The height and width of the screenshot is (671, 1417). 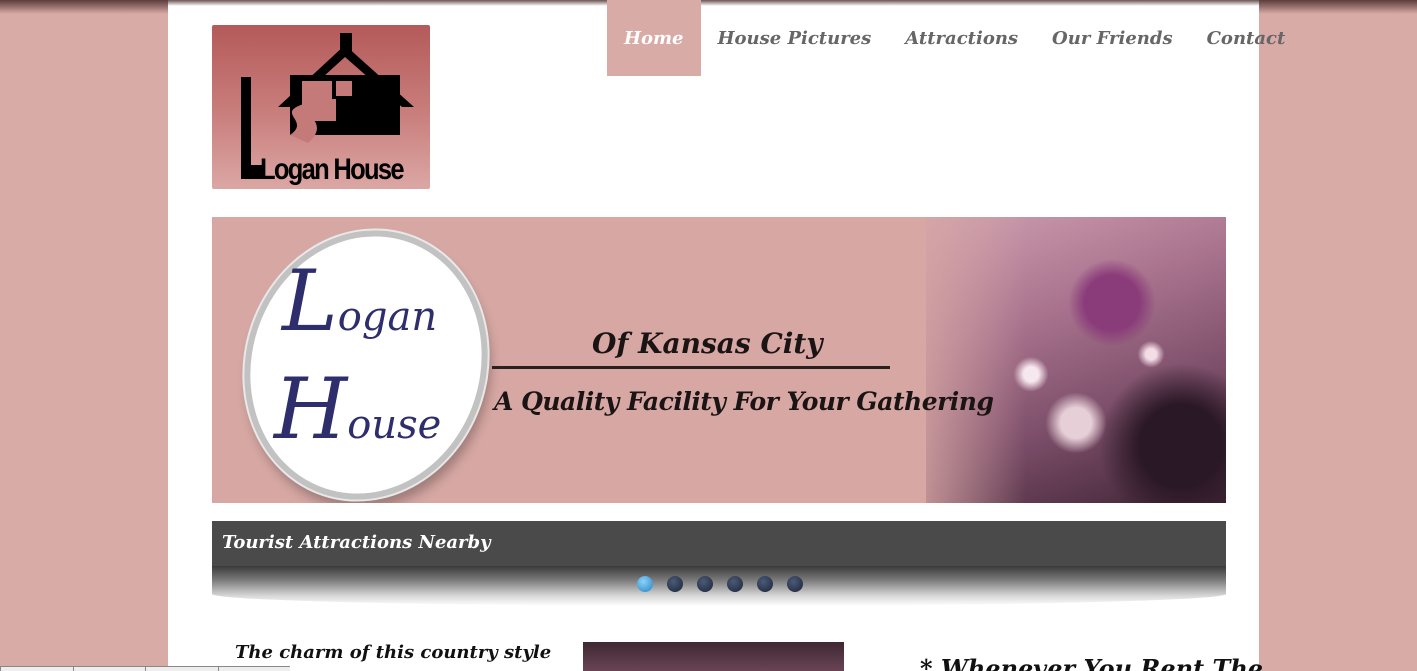 I want to click on nav-item-our-friends: Our Friends, so click(x=1112, y=38).